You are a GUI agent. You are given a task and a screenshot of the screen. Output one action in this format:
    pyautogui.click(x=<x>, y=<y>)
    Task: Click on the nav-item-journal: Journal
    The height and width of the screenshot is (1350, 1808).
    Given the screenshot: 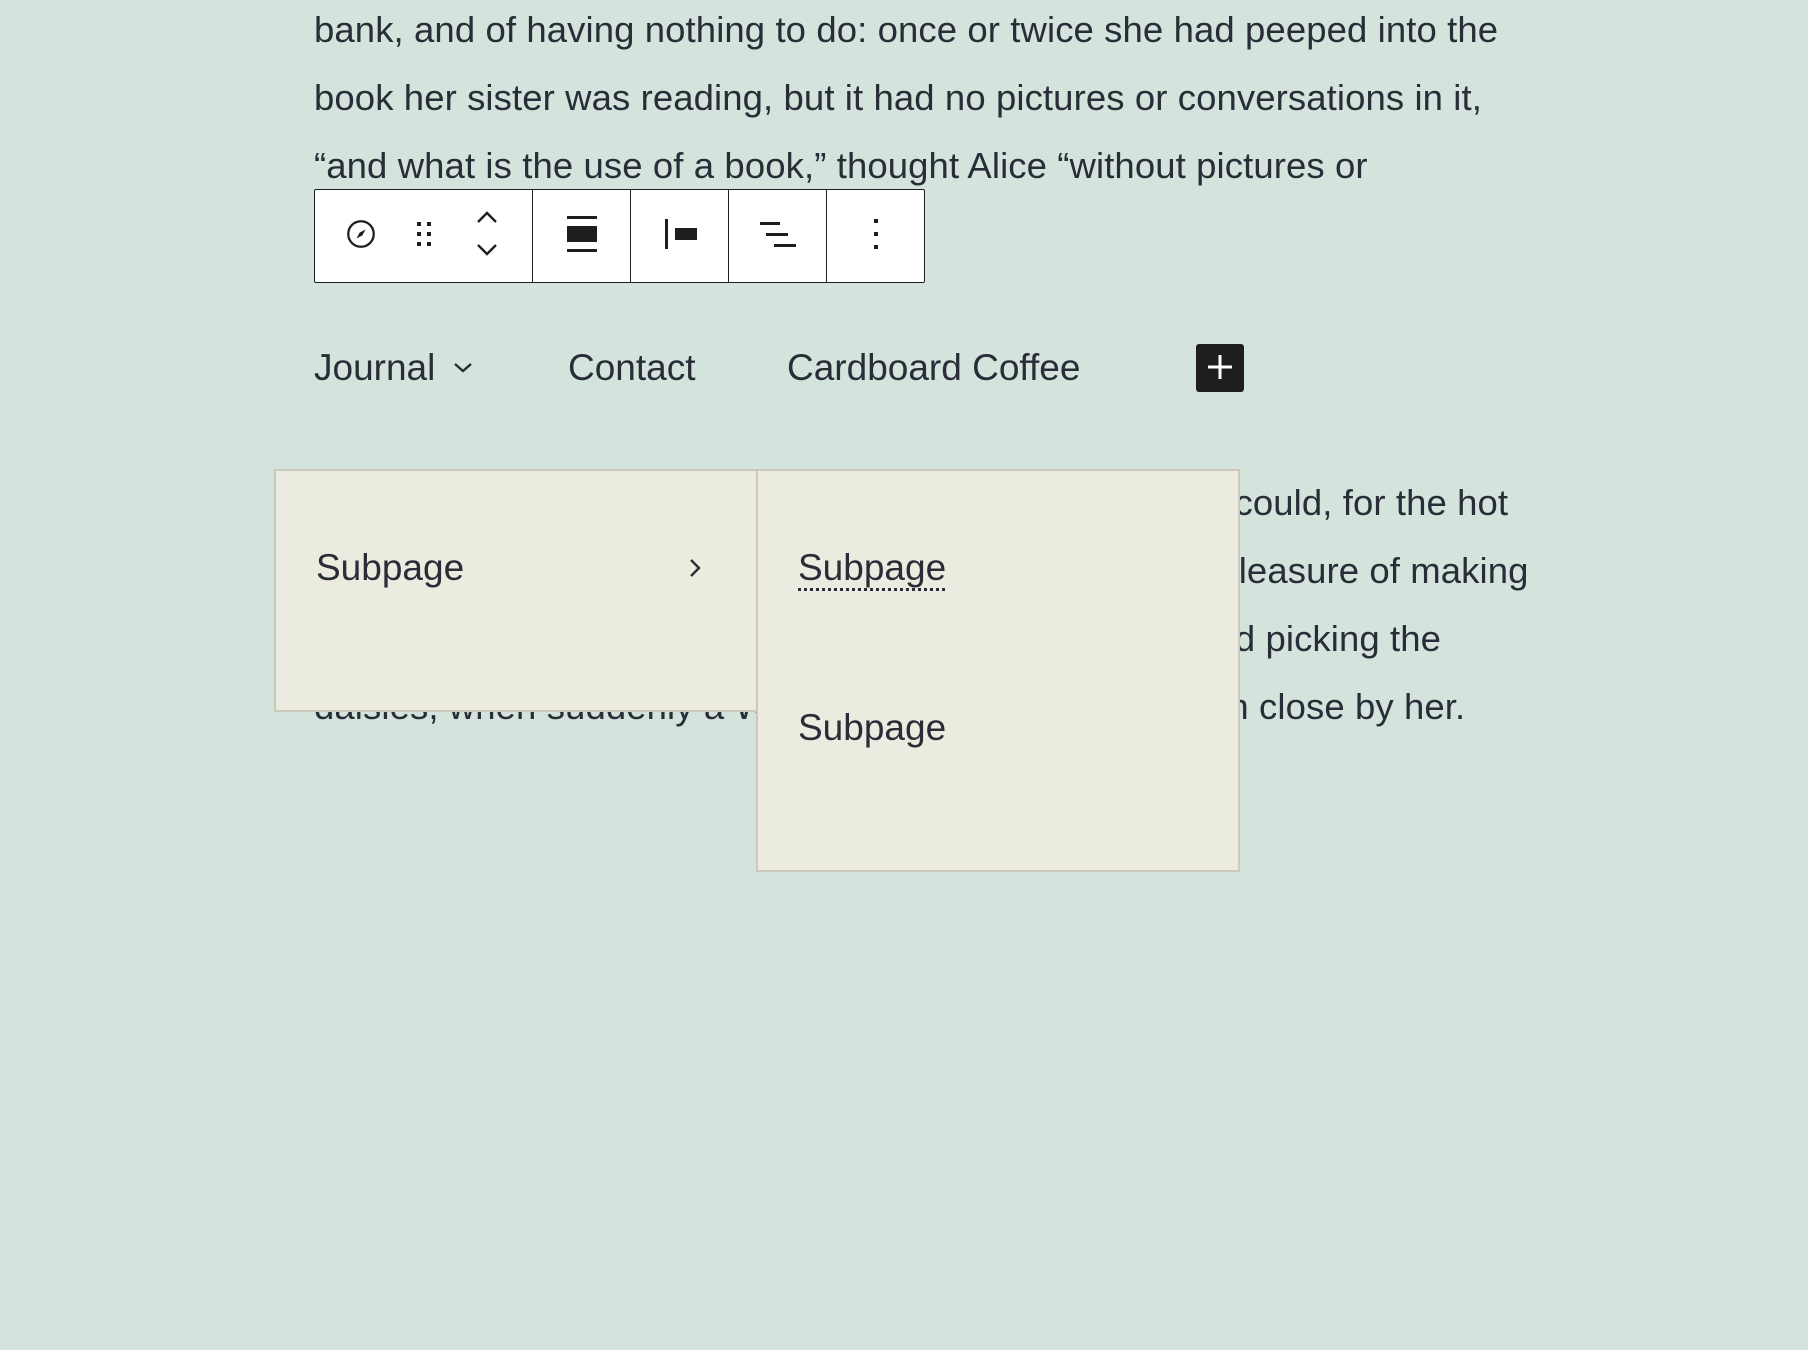 What is the action you would take?
    pyautogui.click(x=393, y=368)
    